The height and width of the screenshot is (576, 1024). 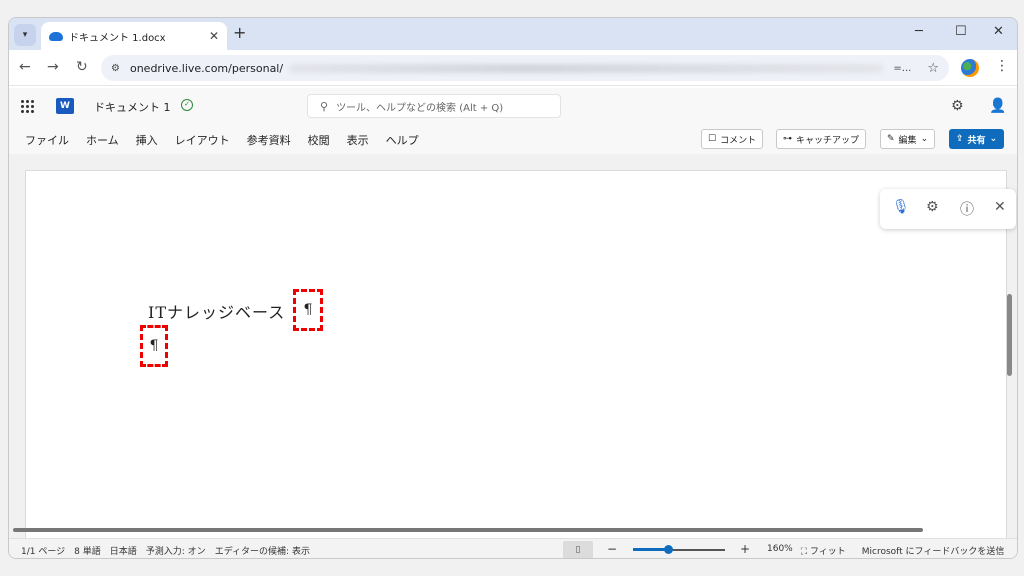 I want to click on forward-icon: →, so click(x=53, y=67).